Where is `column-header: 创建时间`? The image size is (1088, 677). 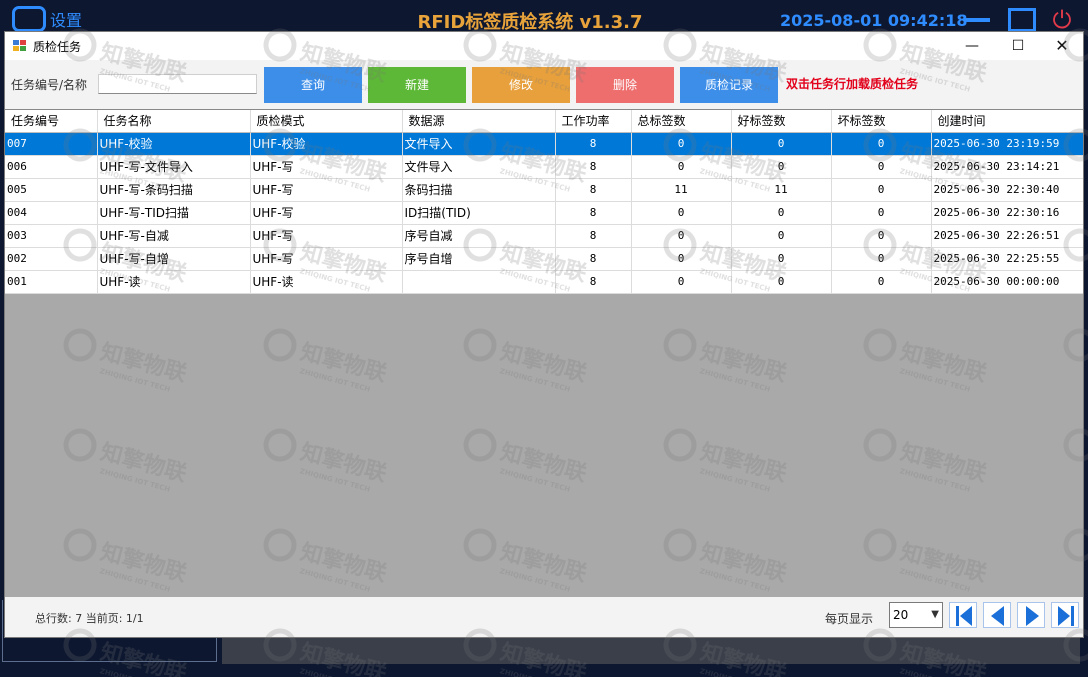 column-header: 创建时间 is located at coordinates (1007, 121).